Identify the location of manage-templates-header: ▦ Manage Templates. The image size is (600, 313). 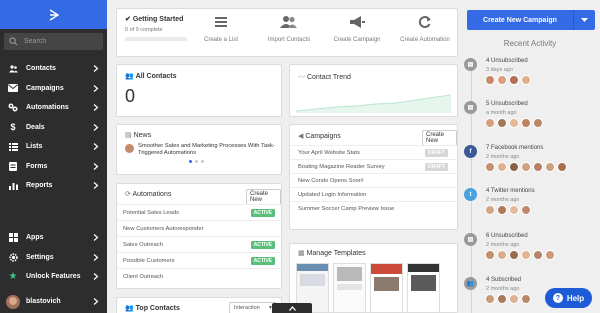
(332, 253).